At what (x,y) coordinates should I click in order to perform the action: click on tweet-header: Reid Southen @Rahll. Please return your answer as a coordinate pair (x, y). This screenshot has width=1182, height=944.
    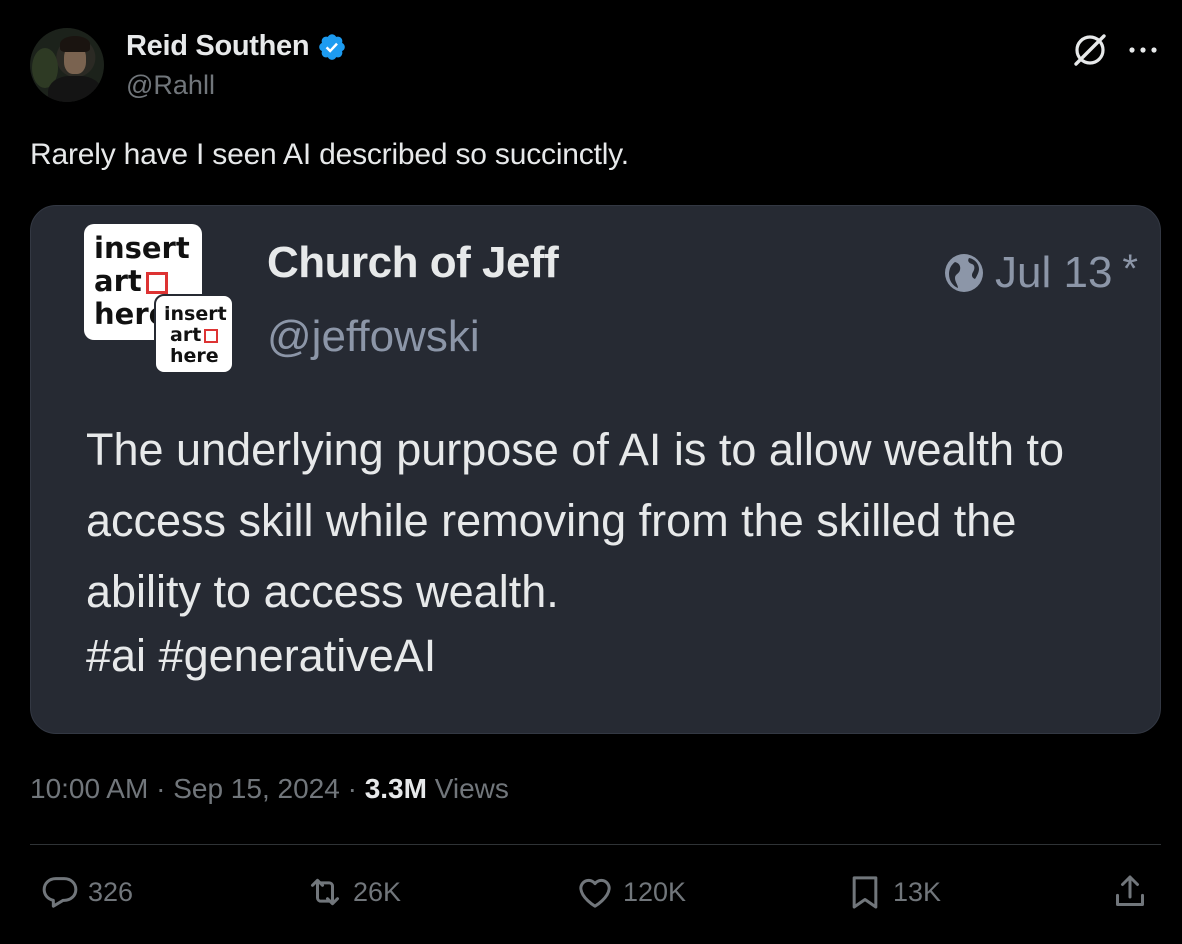
    Looking at the image, I should click on (595, 66).